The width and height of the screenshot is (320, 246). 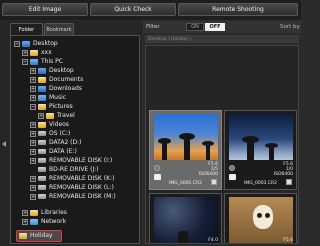 I want to click on tree-item-network: + Network, so click(x=44, y=221).